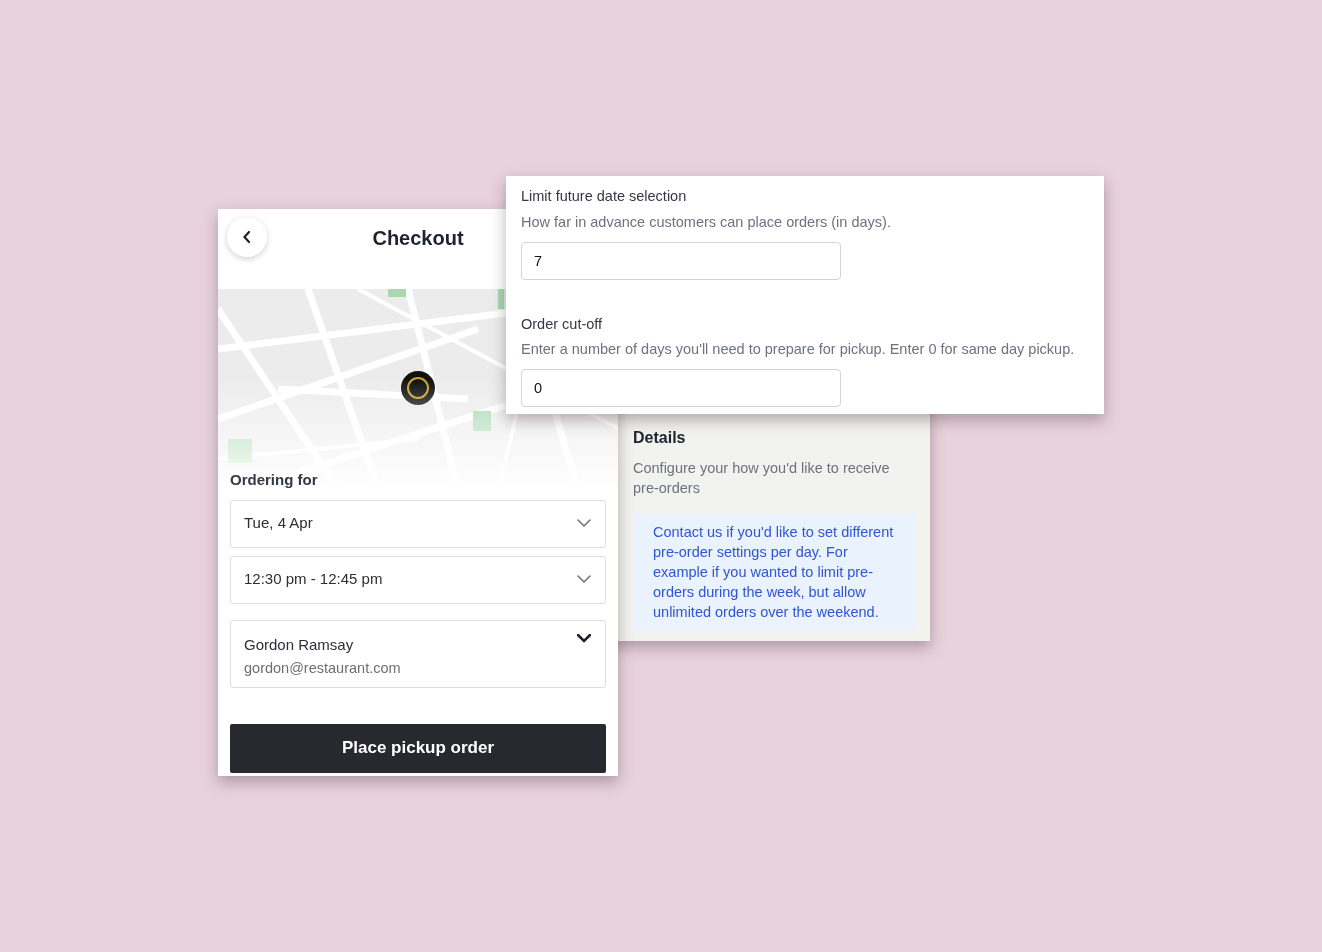 The width and height of the screenshot is (1322, 952). Describe the element at coordinates (322, 668) in the screenshot. I see `contact-email: gordon@restaurant.com` at that location.